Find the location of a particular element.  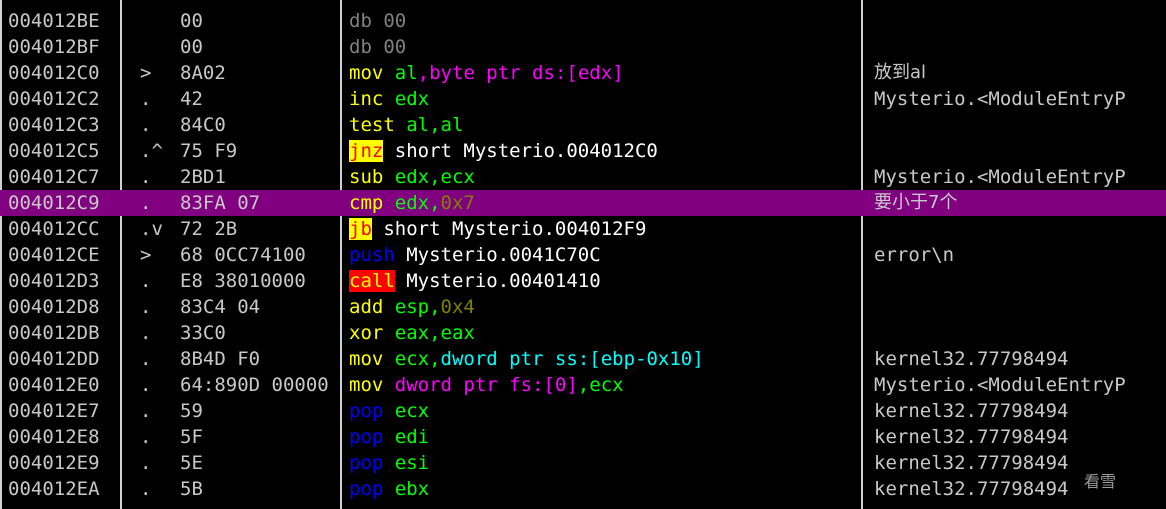

table-row: 004012BE 00 db 00 is located at coordinates (583, 21).